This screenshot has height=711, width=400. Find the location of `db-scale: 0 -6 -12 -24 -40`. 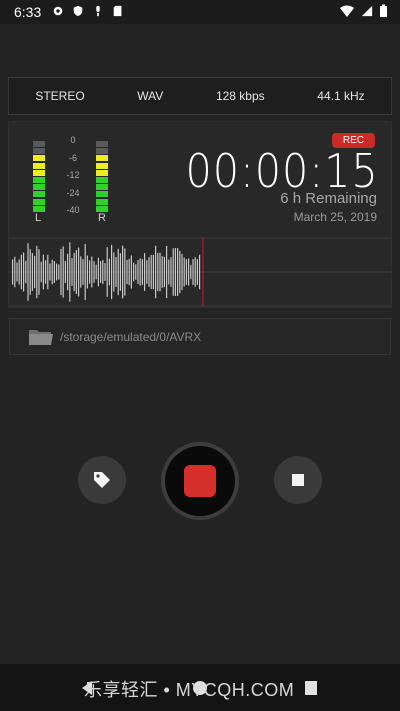

db-scale: 0 -6 -12 -24 -40 is located at coordinates (73, 176).